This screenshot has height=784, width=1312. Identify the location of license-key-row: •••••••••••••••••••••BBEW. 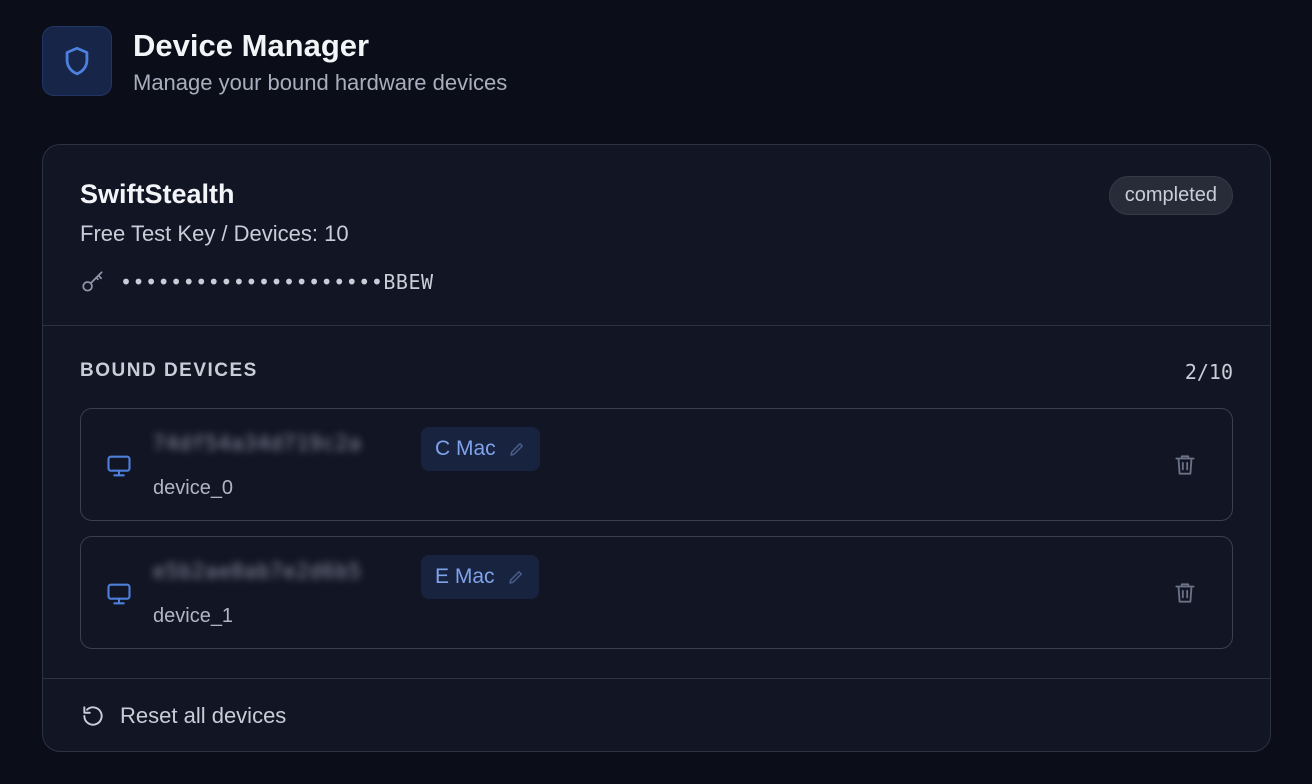
(257, 282).